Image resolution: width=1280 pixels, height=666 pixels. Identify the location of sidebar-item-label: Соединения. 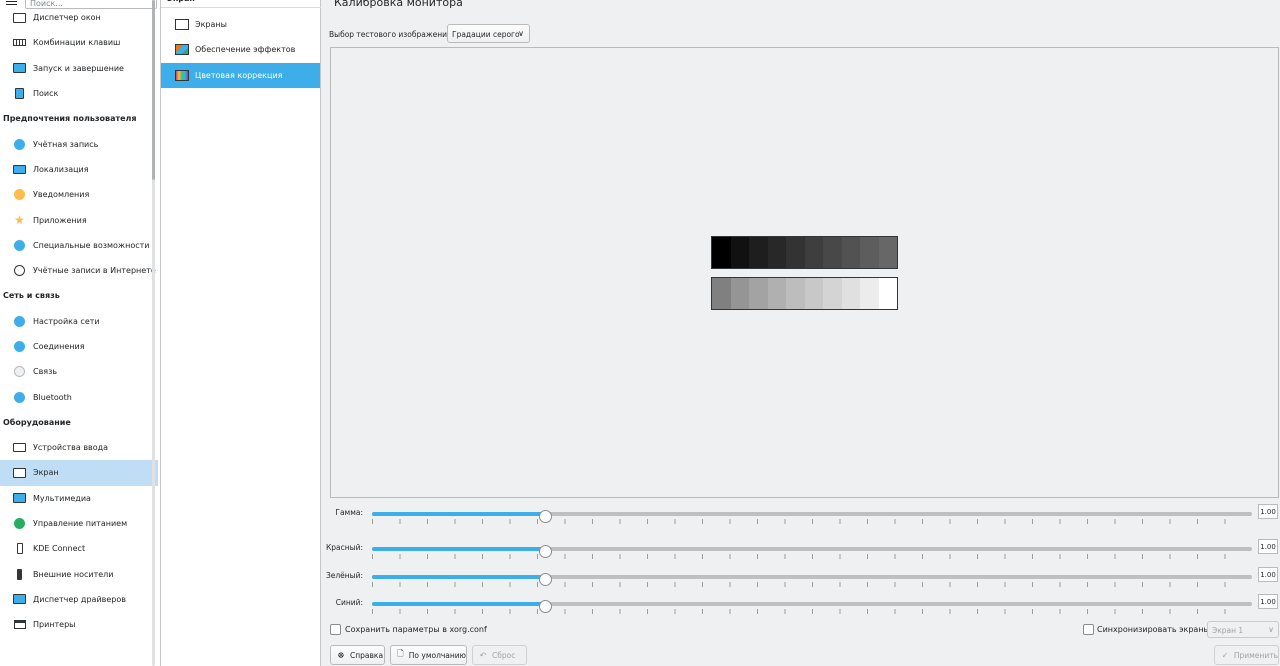
(59, 346).